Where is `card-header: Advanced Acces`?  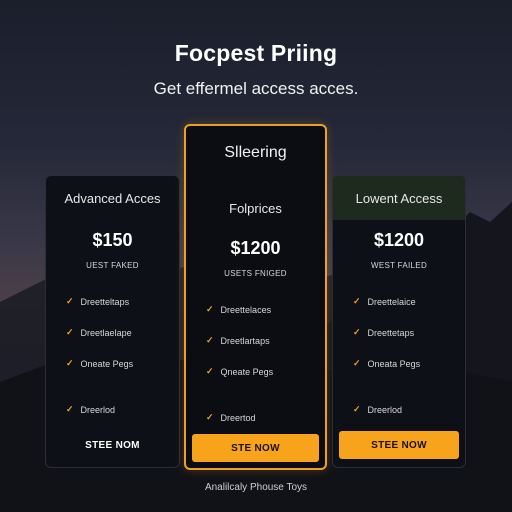
card-header: Advanced Acces is located at coordinates (112, 198).